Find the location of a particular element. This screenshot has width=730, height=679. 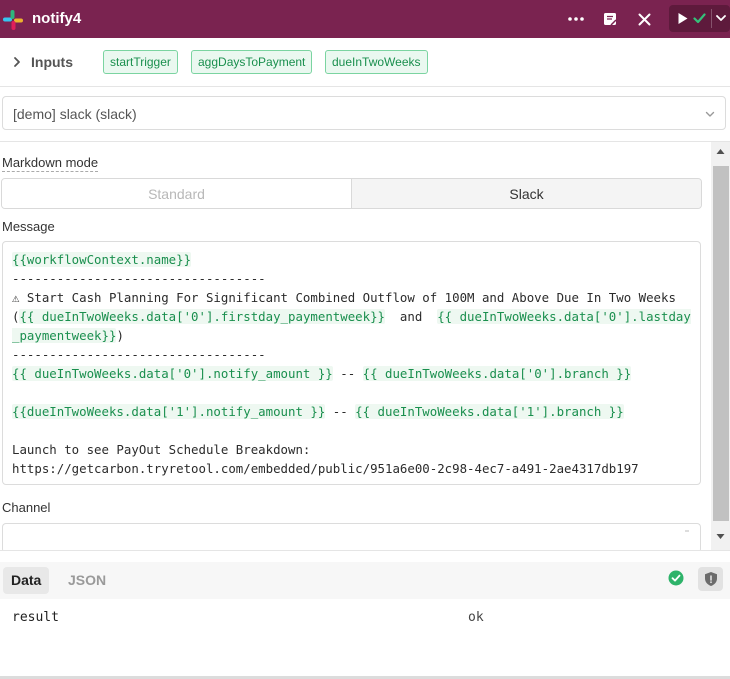

panel-divider is located at coordinates (365, 556).